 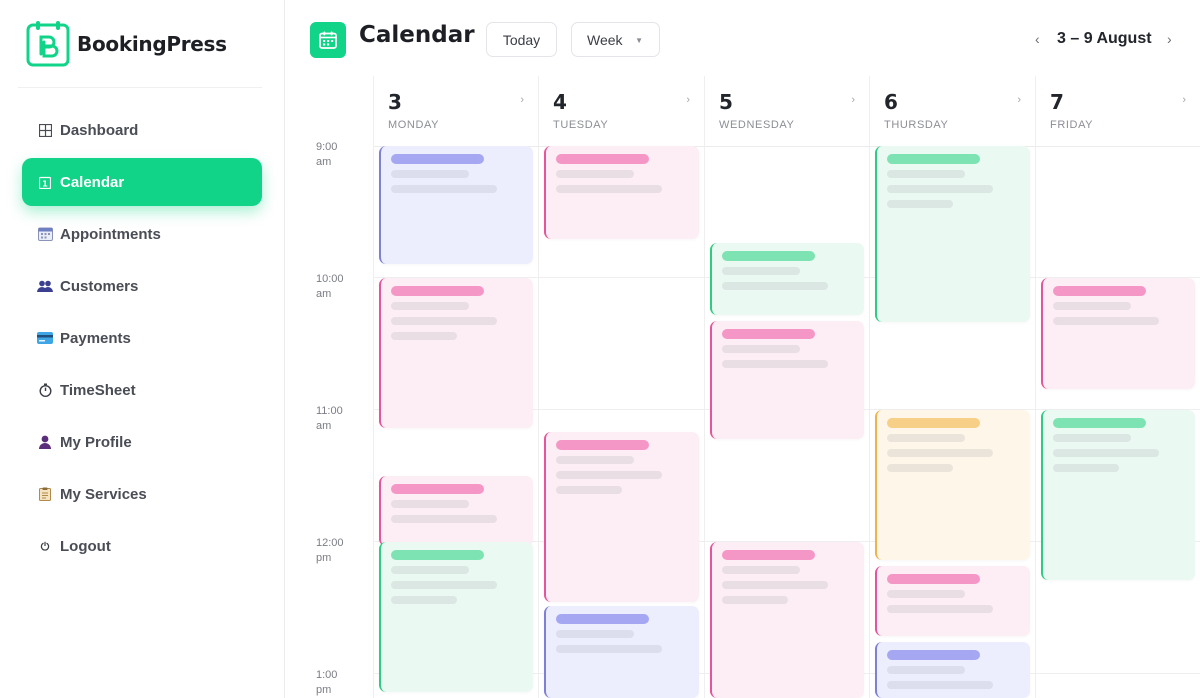 I want to click on day-header-wednesday: 5 WEDNESDAY ›, so click(x=786, y=111).